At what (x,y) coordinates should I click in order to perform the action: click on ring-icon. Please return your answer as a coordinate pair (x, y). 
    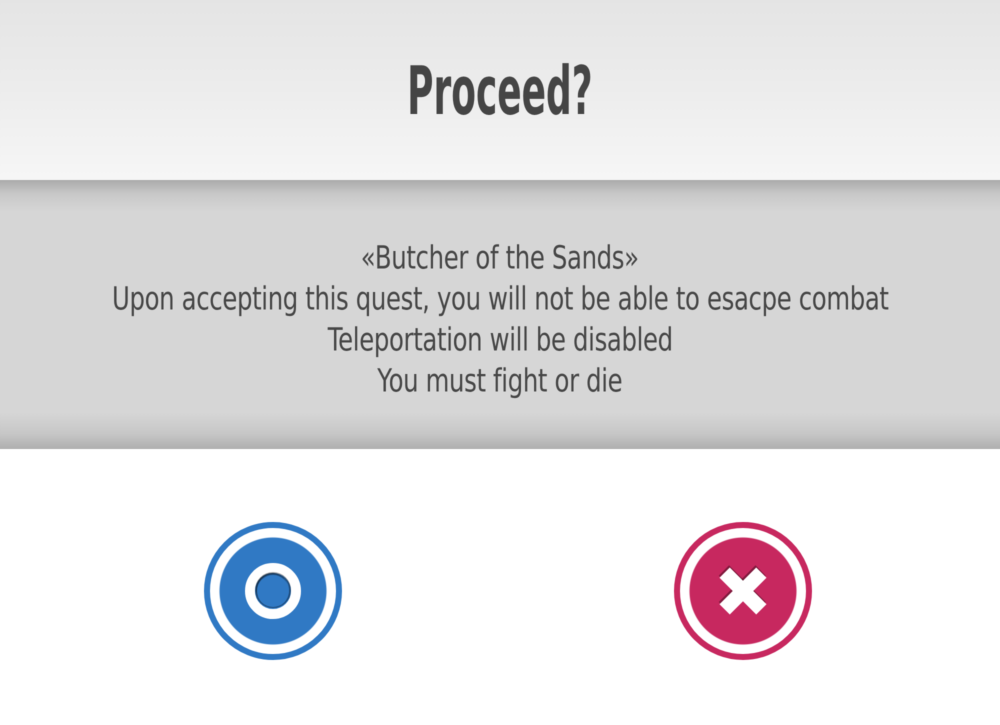
    Looking at the image, I should click on (273, 591).